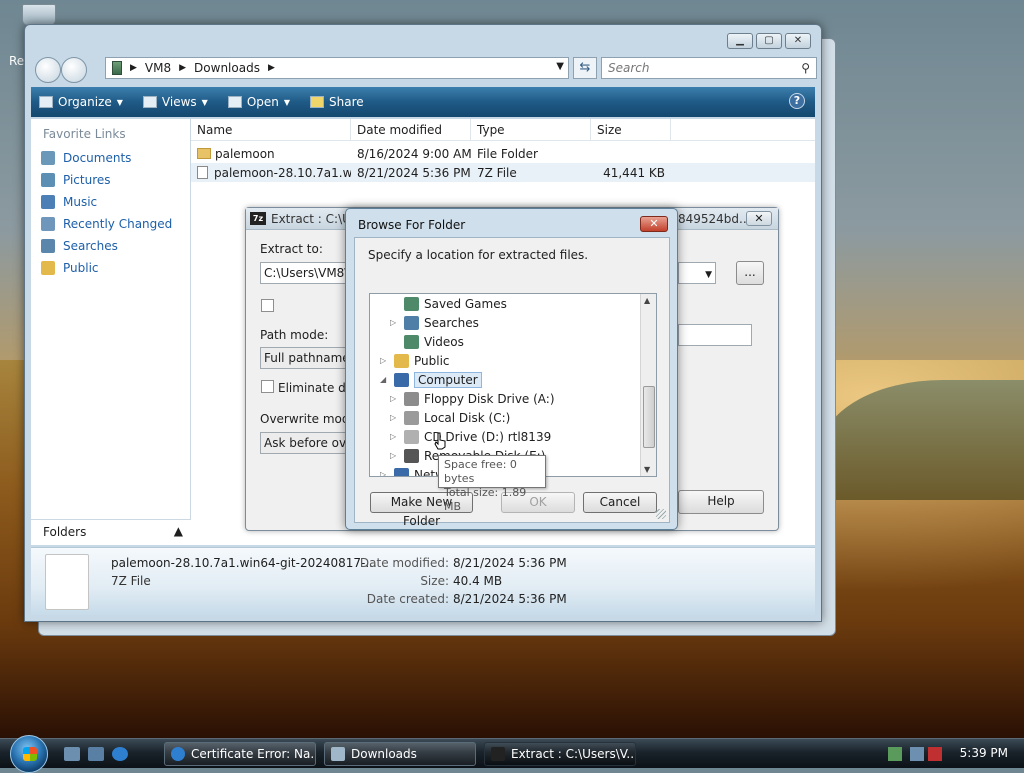 This screenshot has height=773, width=1024. I want to click on open-button: Open ▼, so click(258, 102).